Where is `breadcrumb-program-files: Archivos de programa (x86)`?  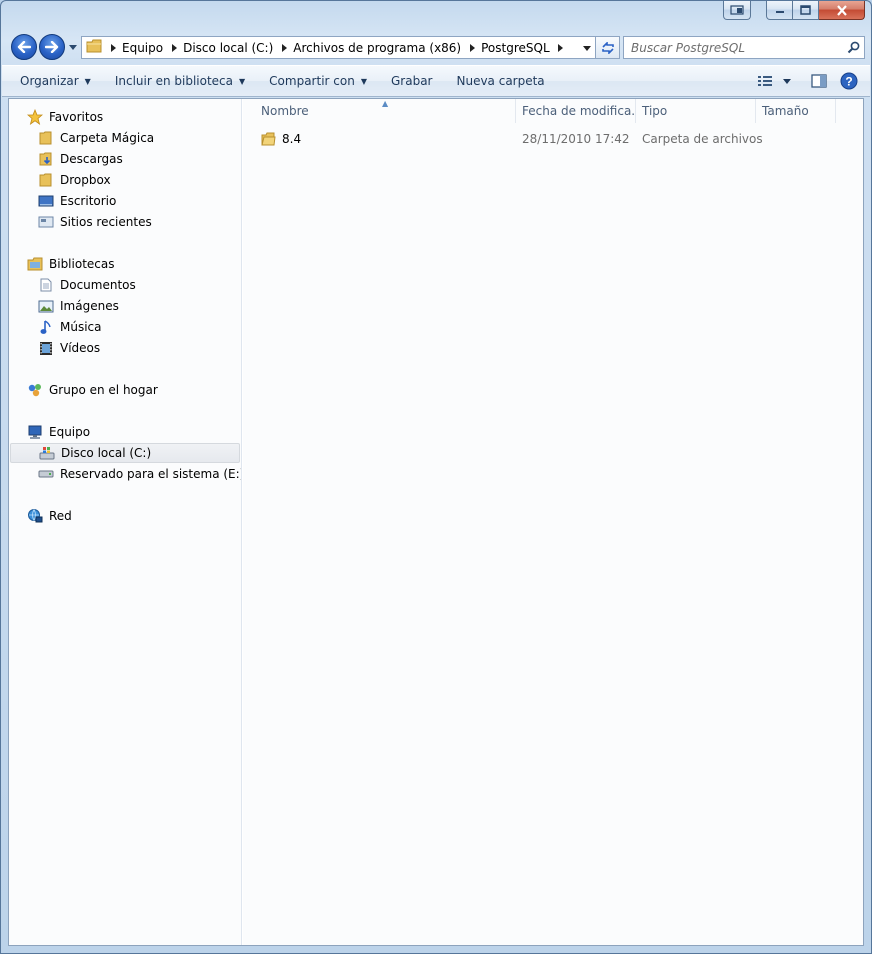
breadcrumb-program-files: Archivos de programa (x86) is located at coordinates (378, 48).